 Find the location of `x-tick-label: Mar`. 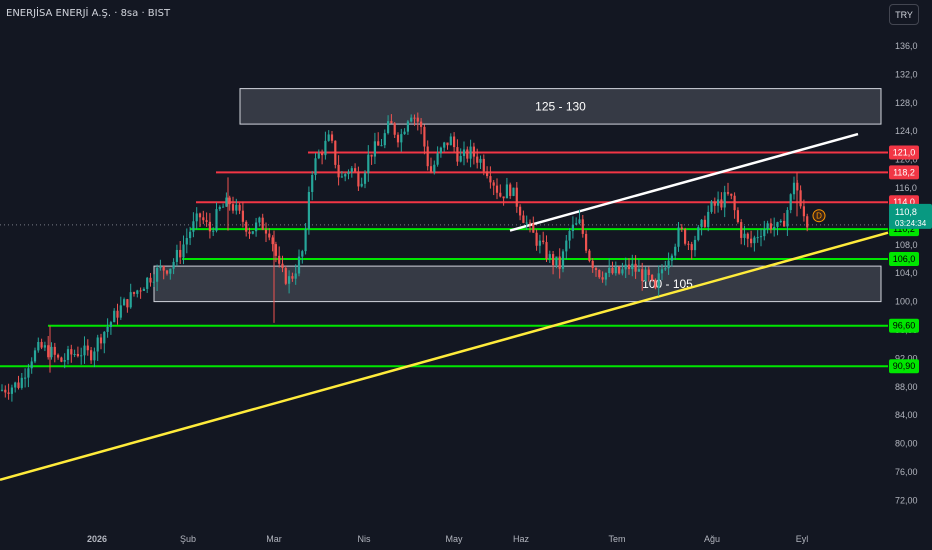

x-tick-label: Mar is located at coordinates (274, 539).